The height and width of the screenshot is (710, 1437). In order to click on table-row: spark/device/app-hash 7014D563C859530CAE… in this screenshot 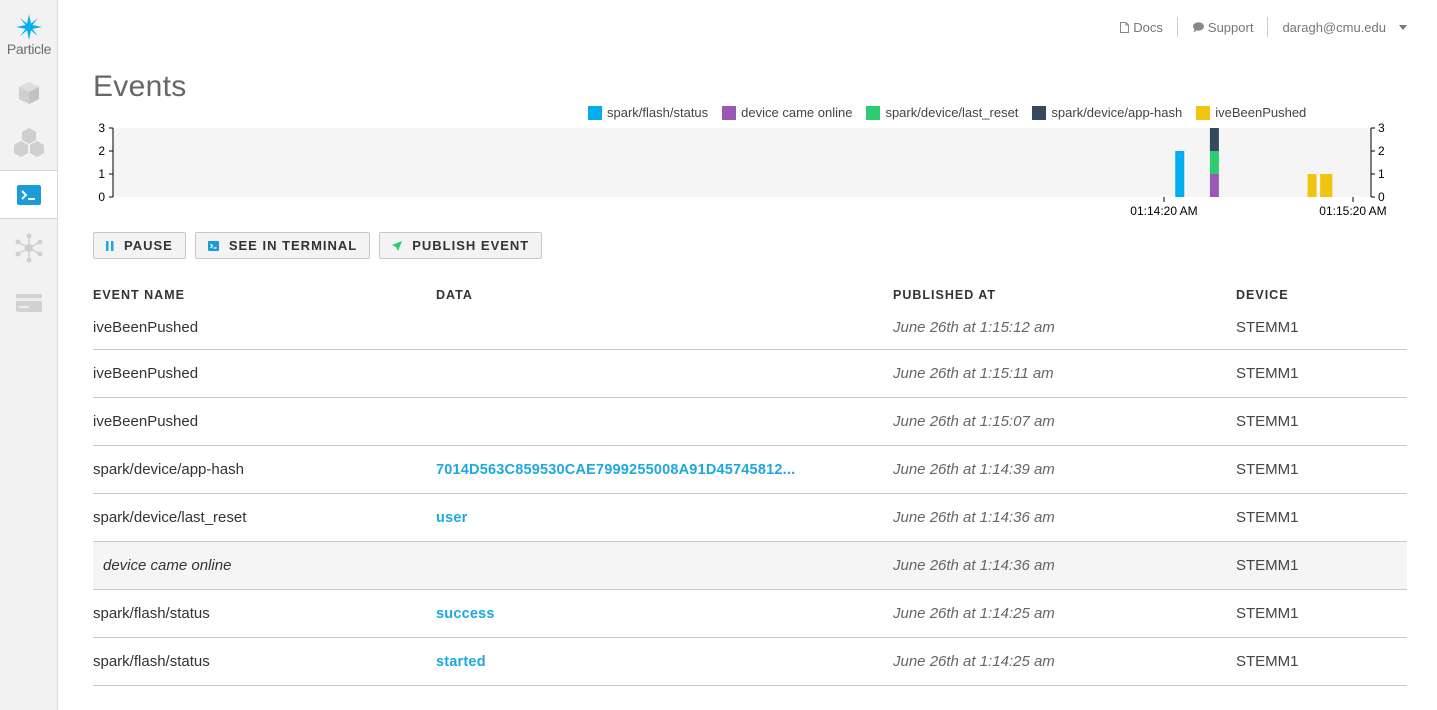, I will do `click(750, 470)`.